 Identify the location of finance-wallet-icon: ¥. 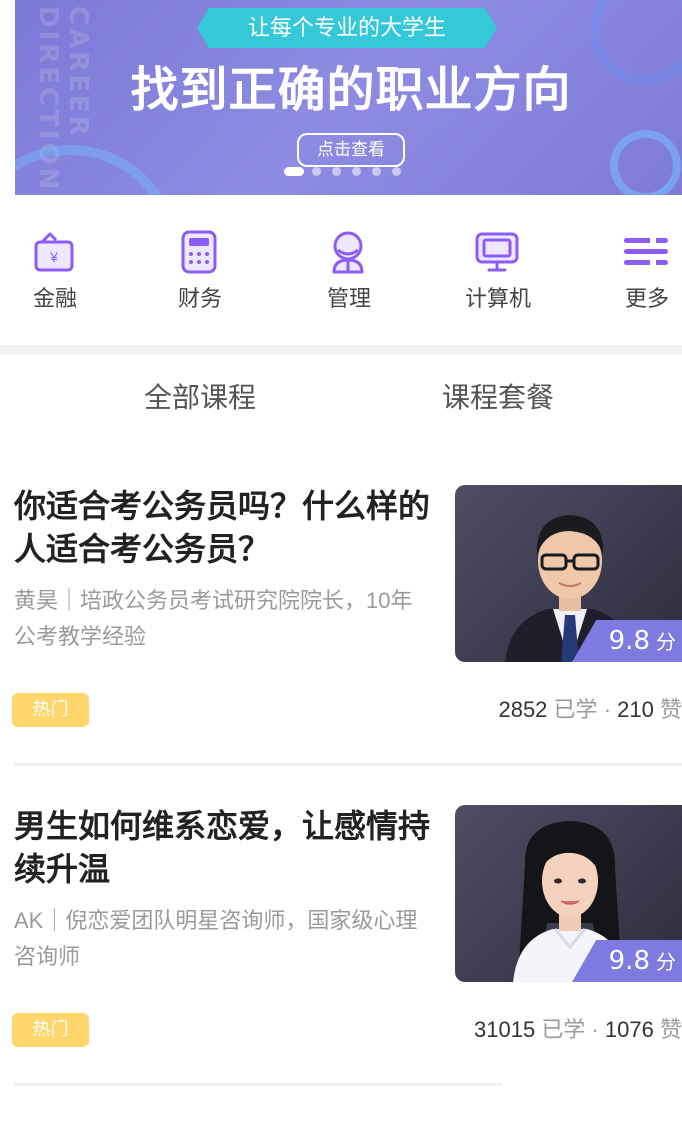
(54, 252).